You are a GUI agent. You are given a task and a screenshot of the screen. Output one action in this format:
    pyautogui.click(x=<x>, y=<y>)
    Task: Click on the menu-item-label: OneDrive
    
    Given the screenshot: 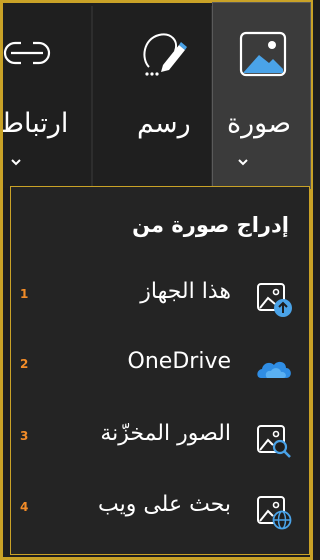 What is the action you would take?
    pyautogui.click(x=179, y=361)
    